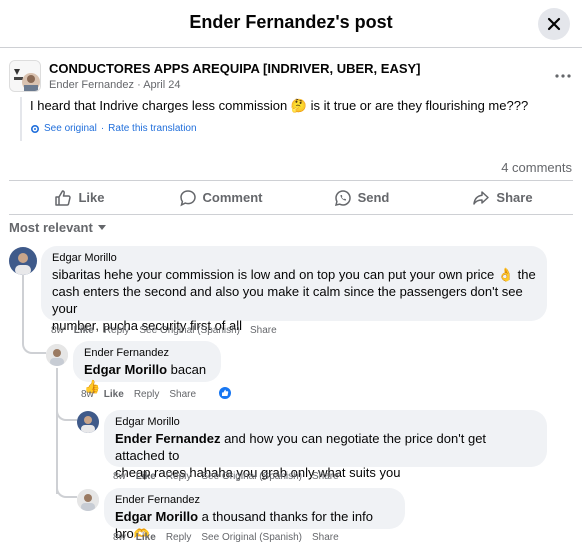 This screenshot has width=582, height=556. Describe the element at coordinates (514, 197) in the screenshot. I see `share-label: Share` at that location.